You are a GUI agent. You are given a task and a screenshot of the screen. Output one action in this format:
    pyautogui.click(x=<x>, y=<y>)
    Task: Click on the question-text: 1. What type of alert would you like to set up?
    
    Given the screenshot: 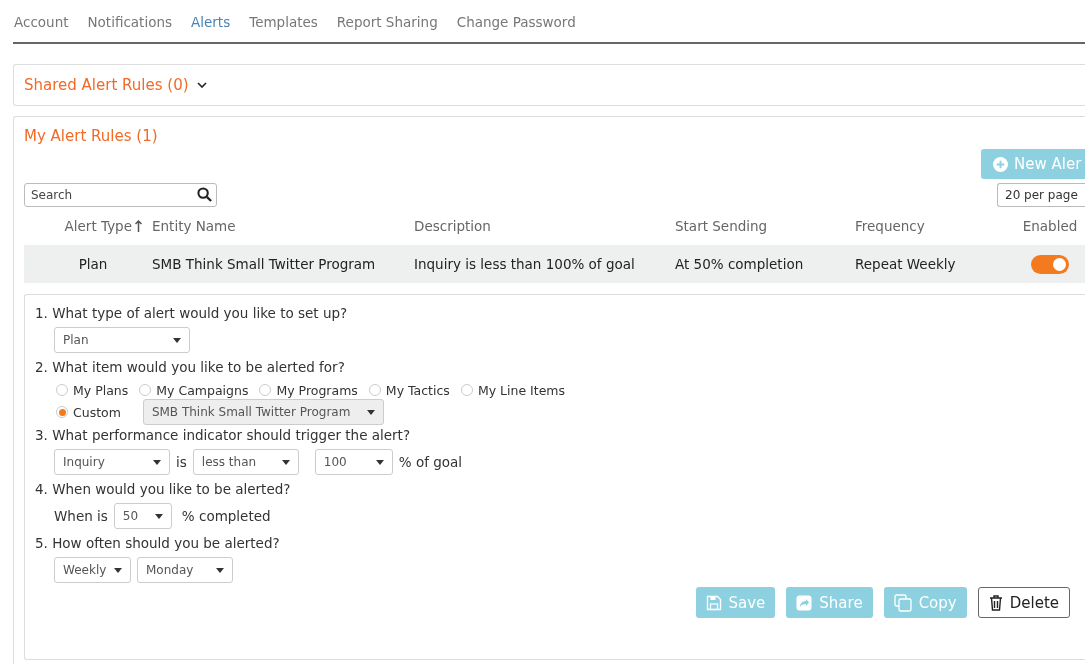 What is the action you would take?
    pyautogui.click(x=192, y=313)
    